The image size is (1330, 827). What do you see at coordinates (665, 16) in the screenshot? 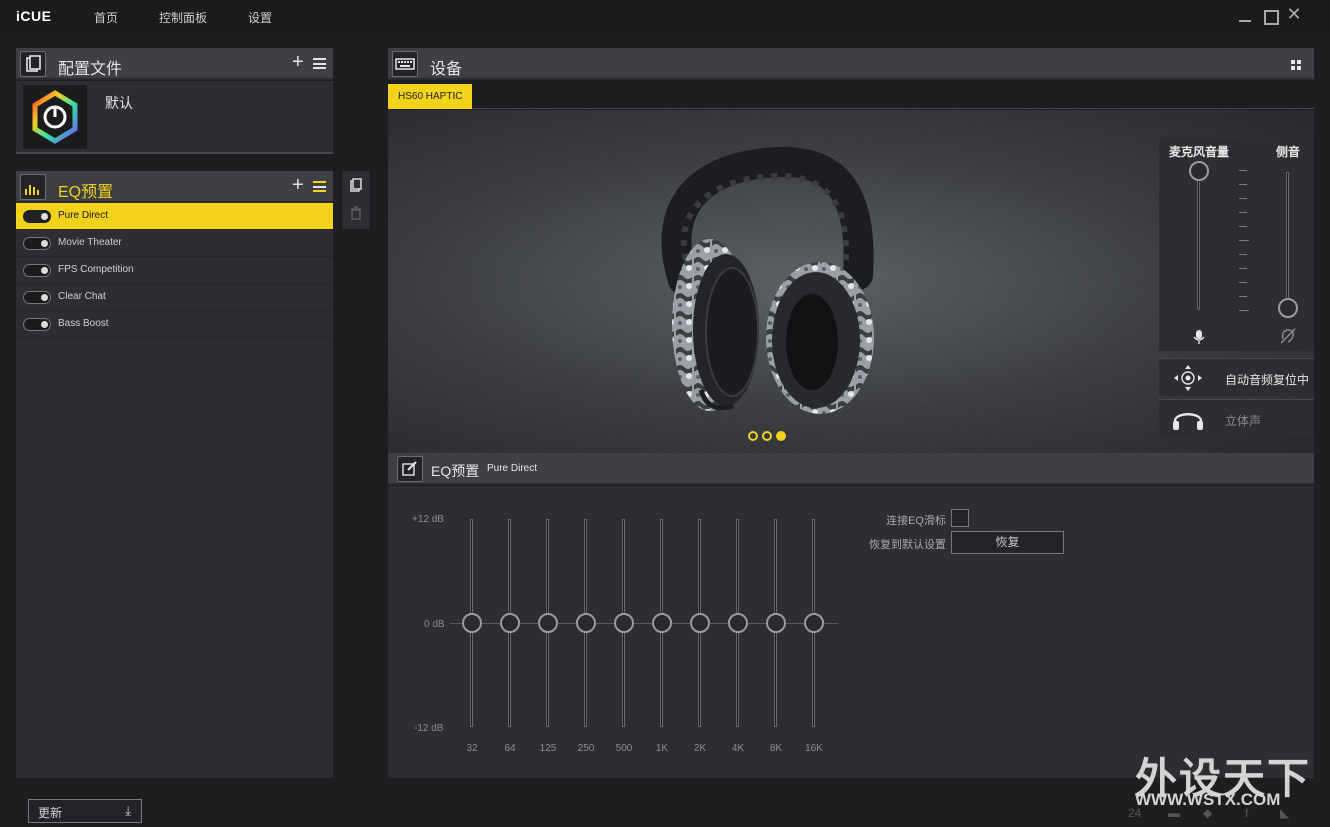
I see `title-bar: iCUE 首页 控制面板 设置 ✕` at bounding box center [665, 16].